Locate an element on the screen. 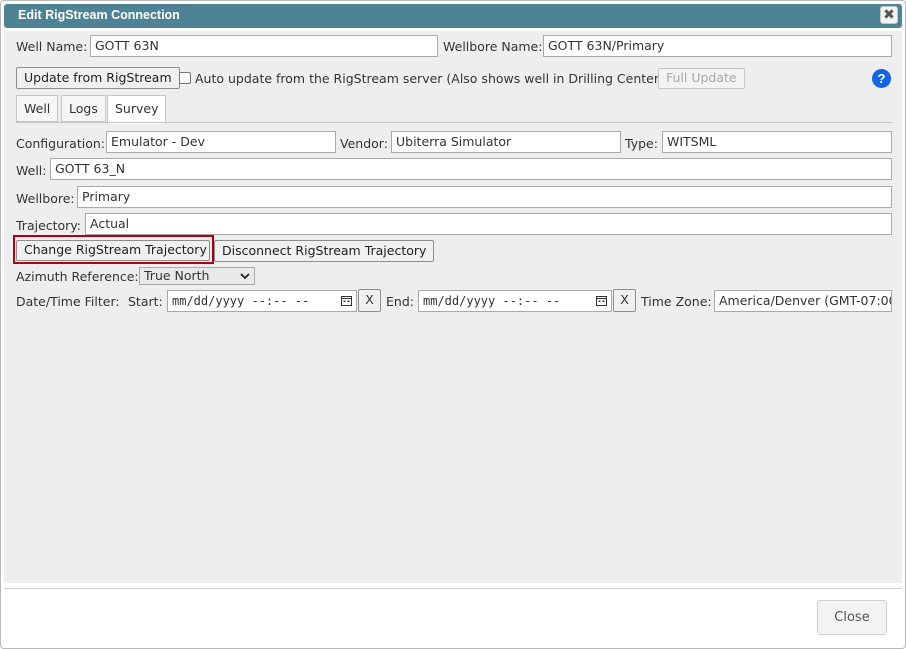 Image resolution: width=906 pixels, height=649 pixels. azimuth-reference-value: True North is located at coordinates (177, 275).